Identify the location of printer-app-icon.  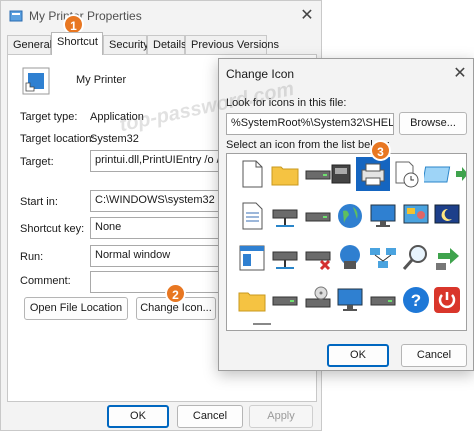
(16, 16).